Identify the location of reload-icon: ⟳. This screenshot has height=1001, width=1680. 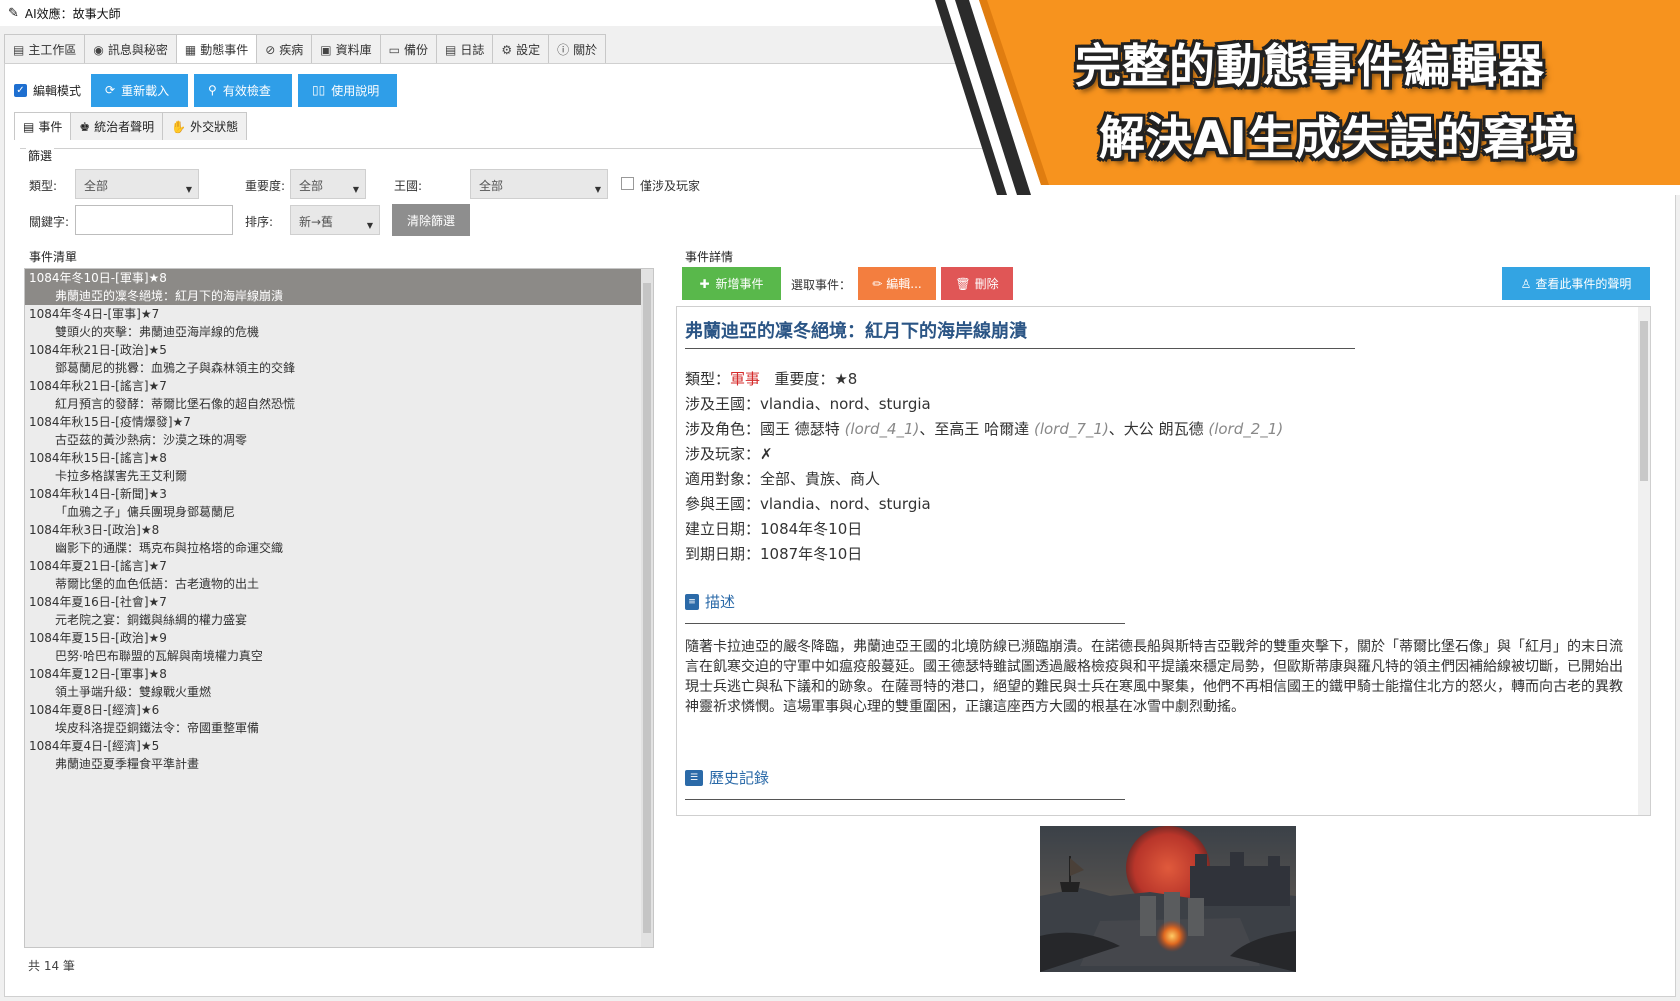
(110, 90).